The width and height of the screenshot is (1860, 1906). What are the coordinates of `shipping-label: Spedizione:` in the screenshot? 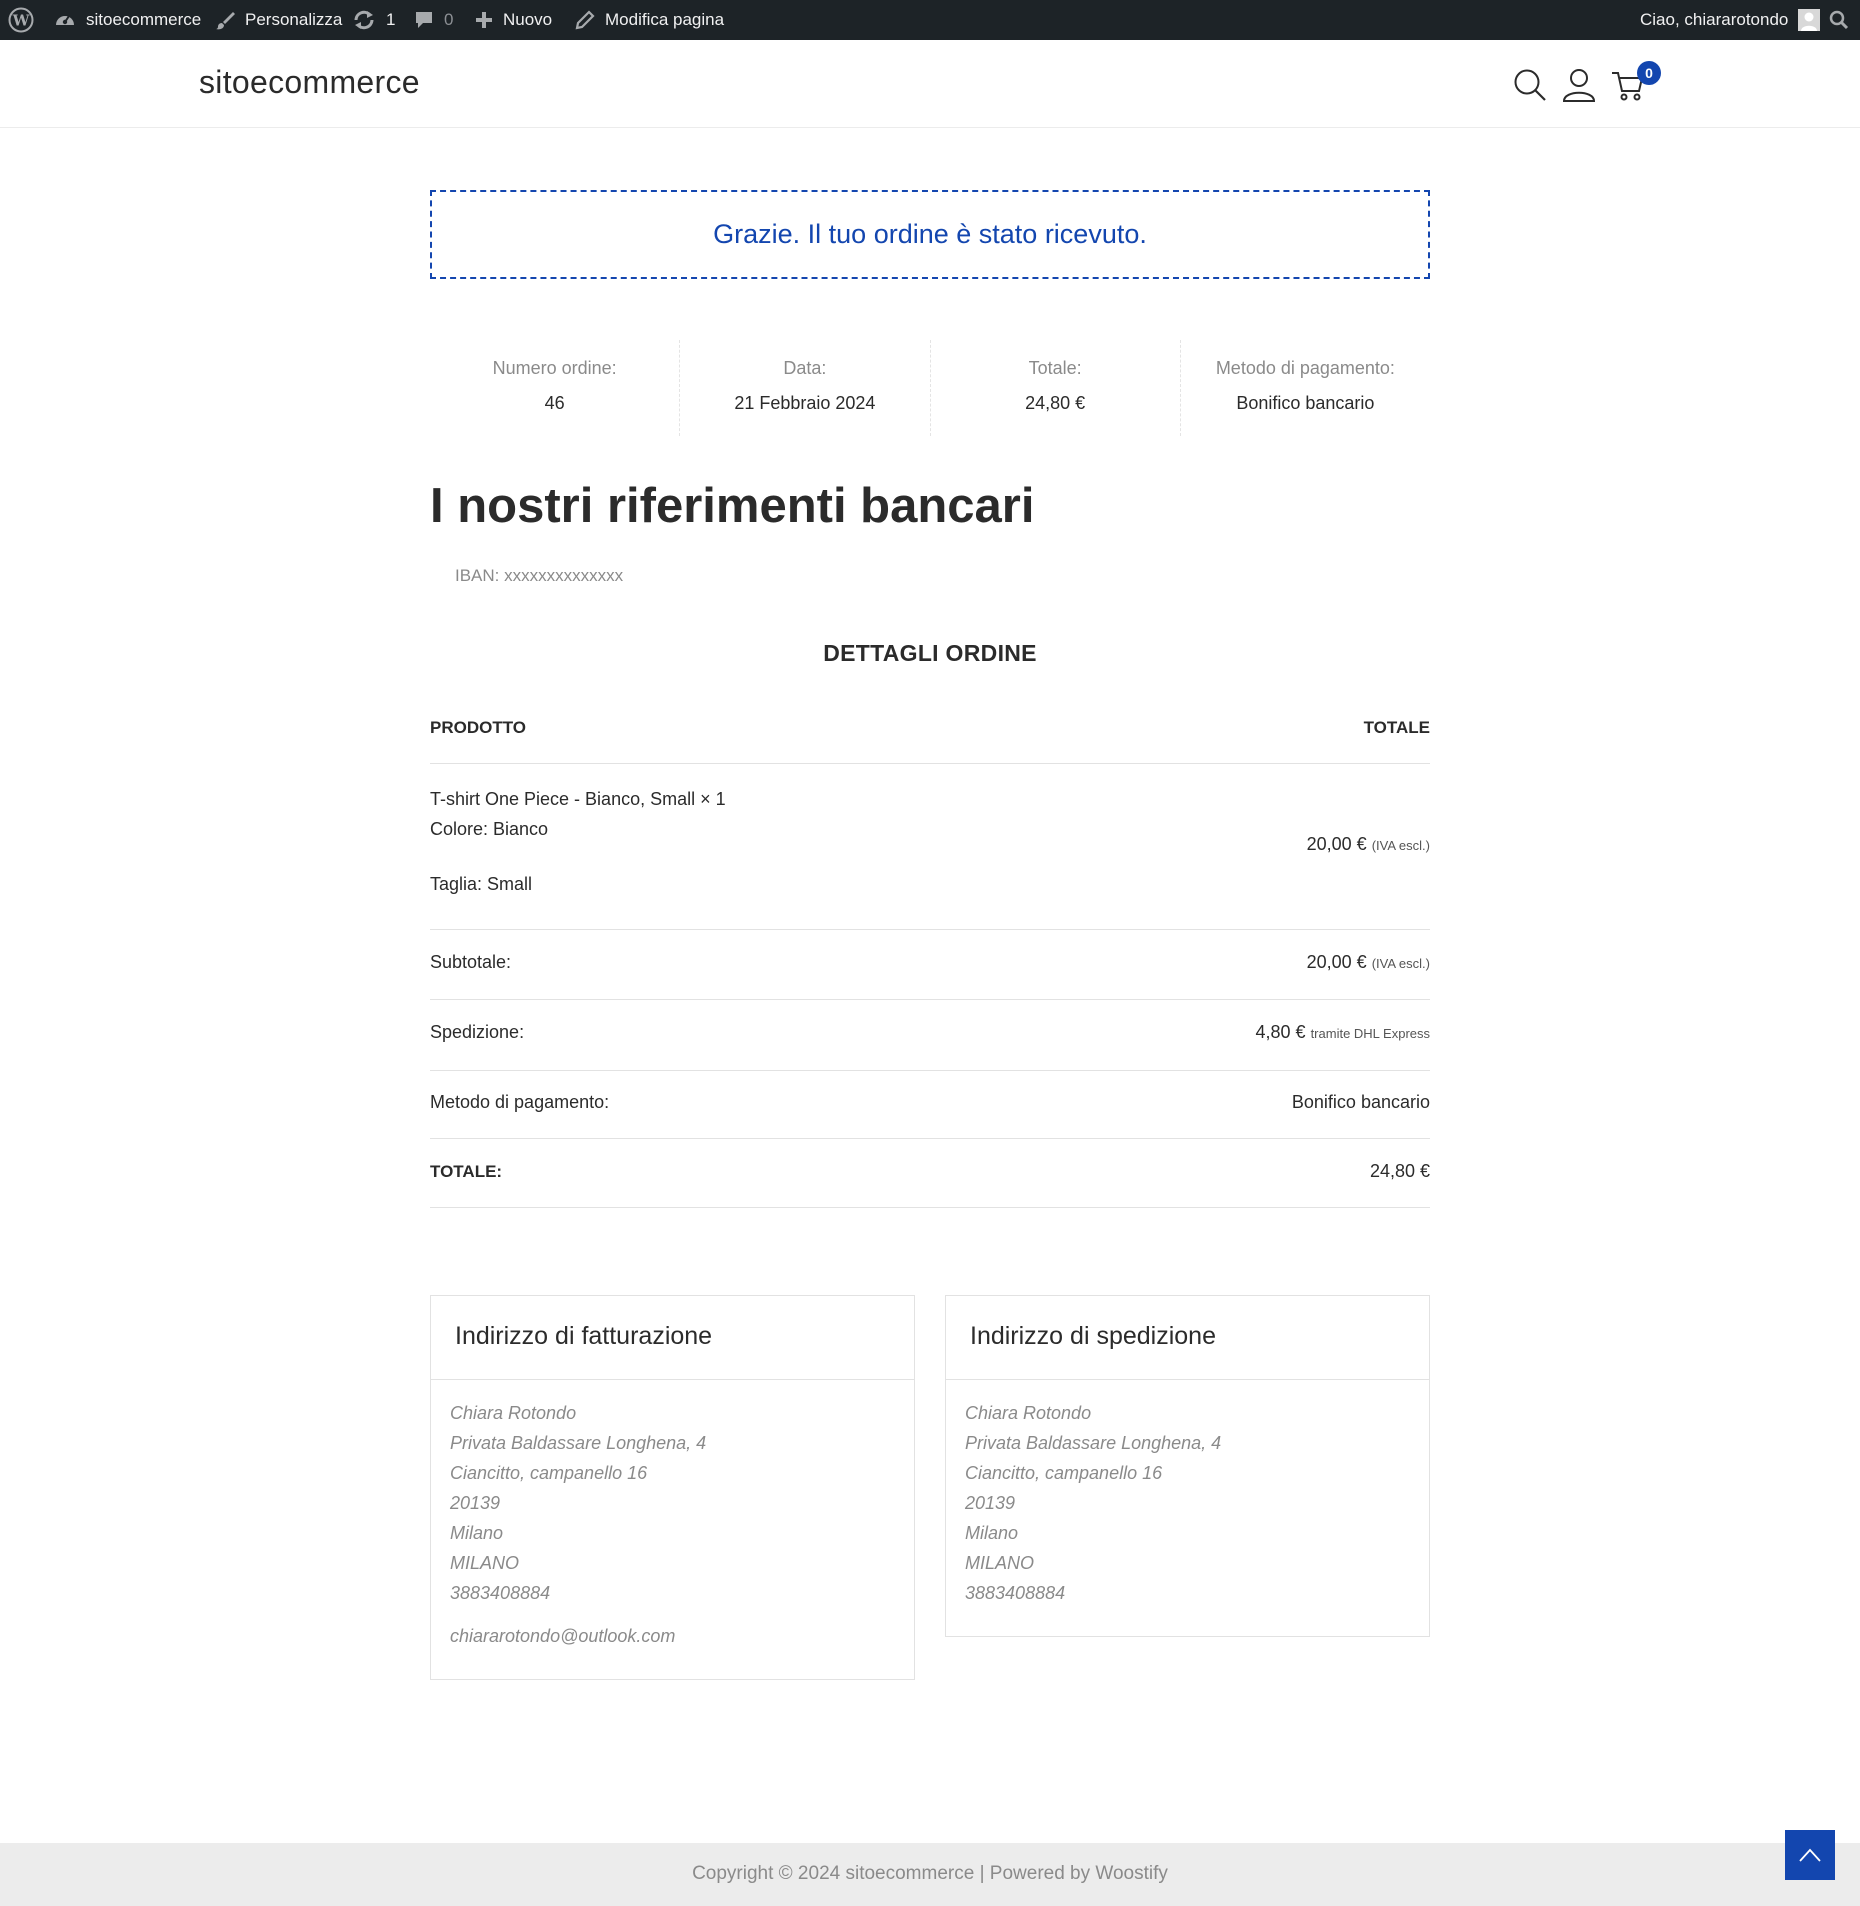 It's located at (477, 1032).